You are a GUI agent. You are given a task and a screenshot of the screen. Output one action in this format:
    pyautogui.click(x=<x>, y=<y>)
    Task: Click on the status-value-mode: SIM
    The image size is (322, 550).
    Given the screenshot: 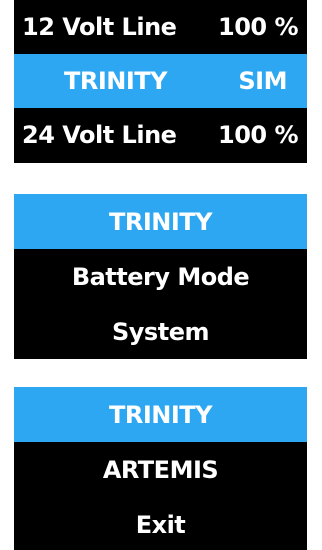 What is the action you would take?
    pyautogui.click(x=262, y=81)
    